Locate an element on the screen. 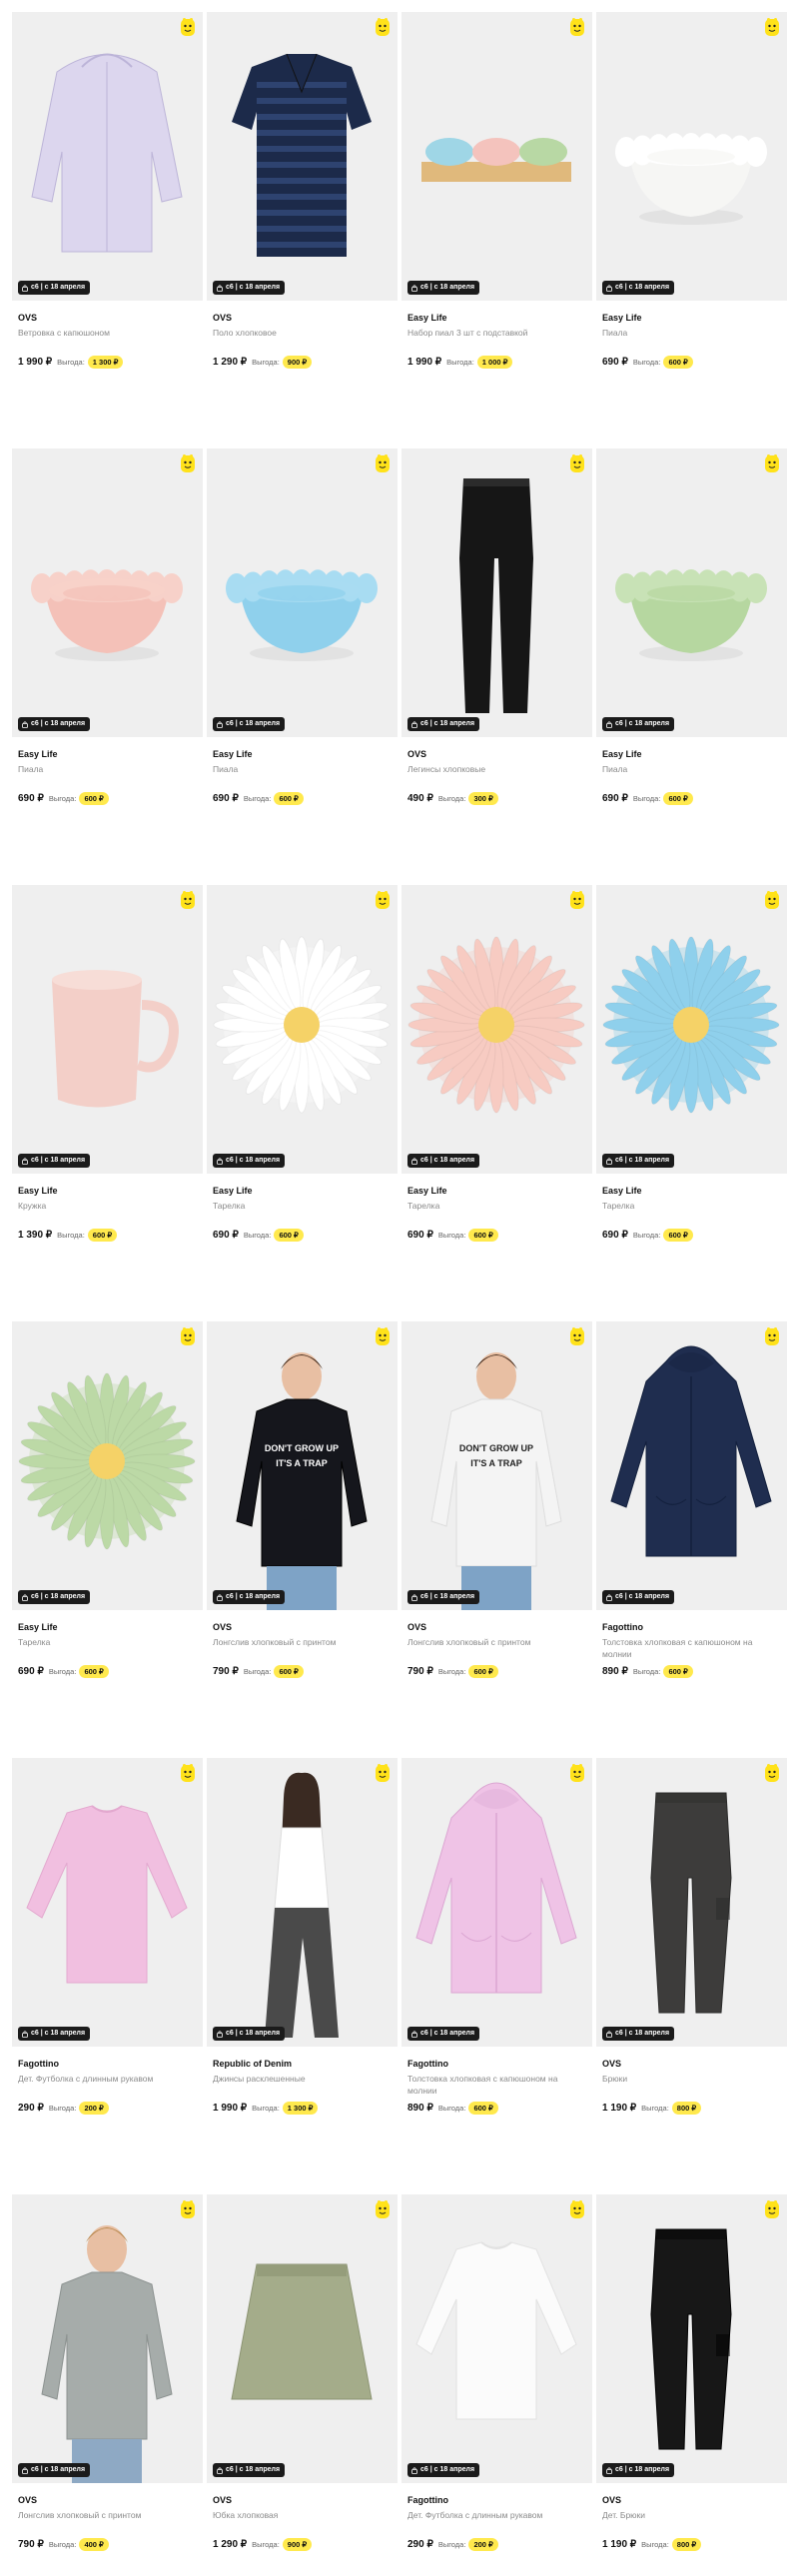 The width and height of the screenshot is (799, 2576). product-name: Юбка хлопковая is located at coordinates (303, 2515).